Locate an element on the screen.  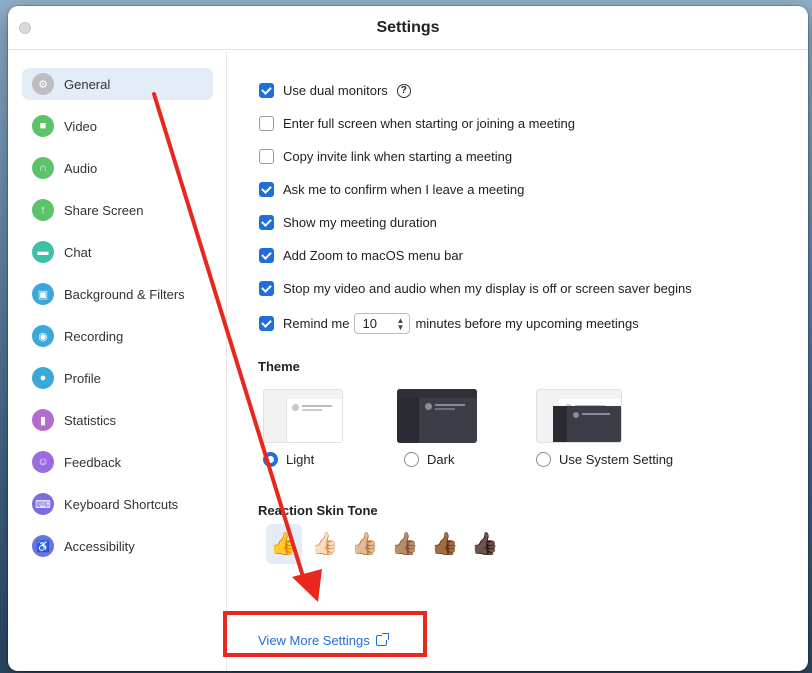
option-copy-invite-link: Copy invite link when starting a meeting is located at coordinates (385, 156).